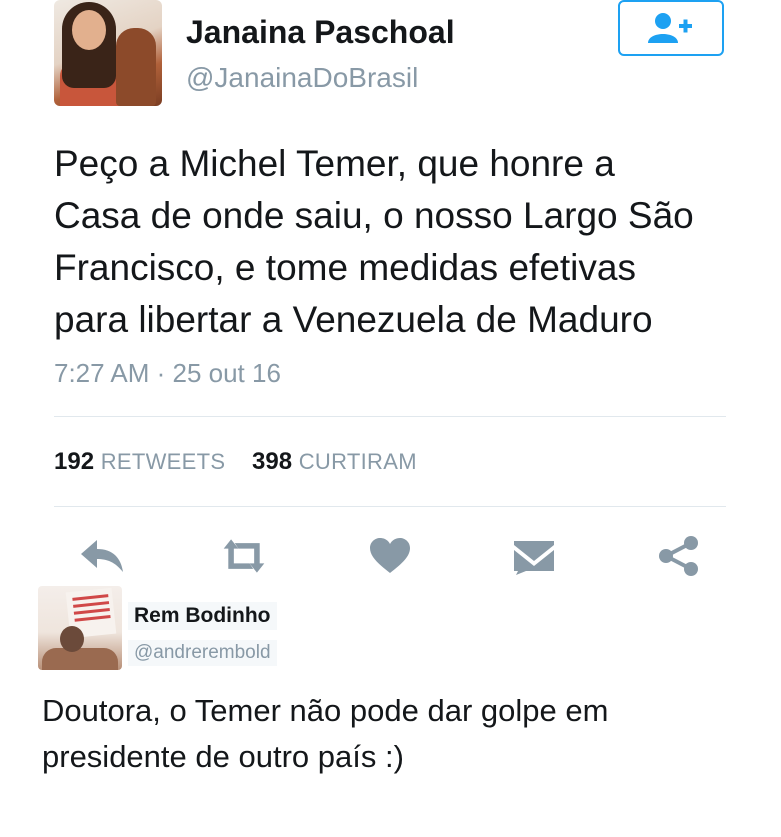  Describe the element at coordinates (80, 628) in the screenshot. I see `reply-author-avatar` at that location.